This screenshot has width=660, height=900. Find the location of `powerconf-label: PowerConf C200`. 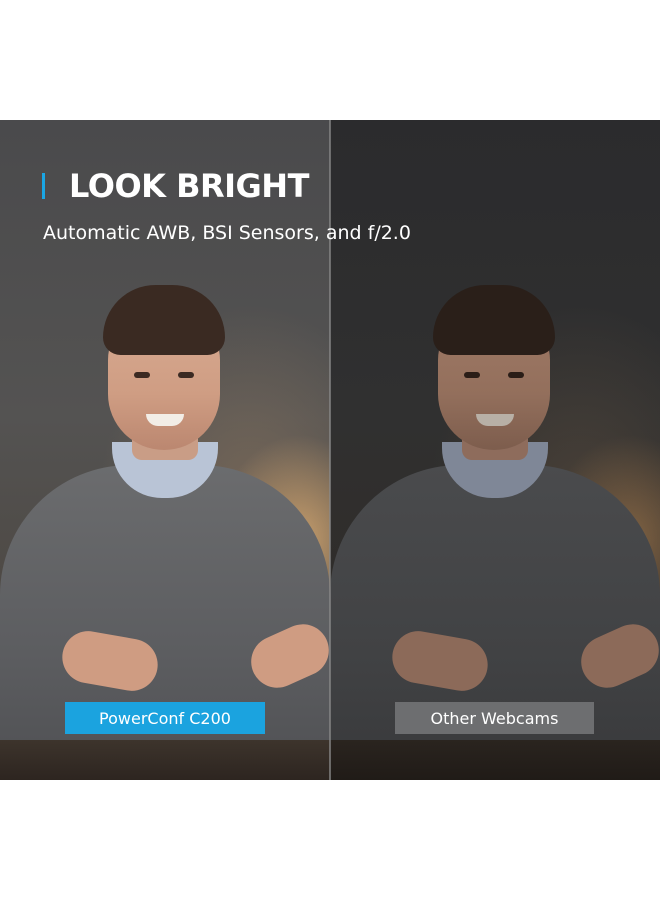

powerconf-label: PowerConf C200 is located at coordinates (165, 718).